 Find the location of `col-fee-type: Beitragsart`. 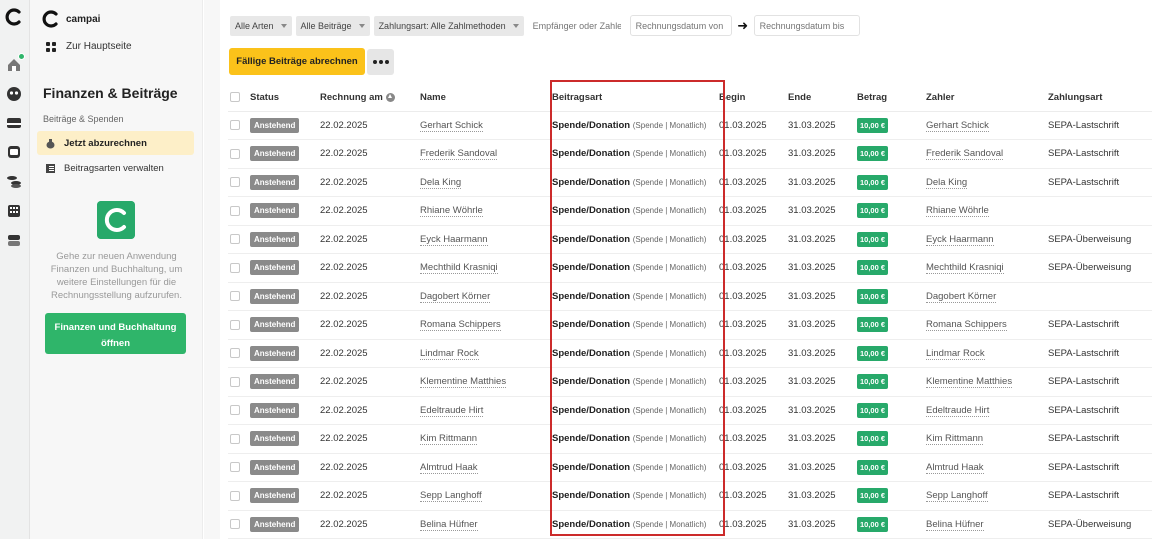

col-fee-type: Beitragsart is located at coordinates (628, 98).